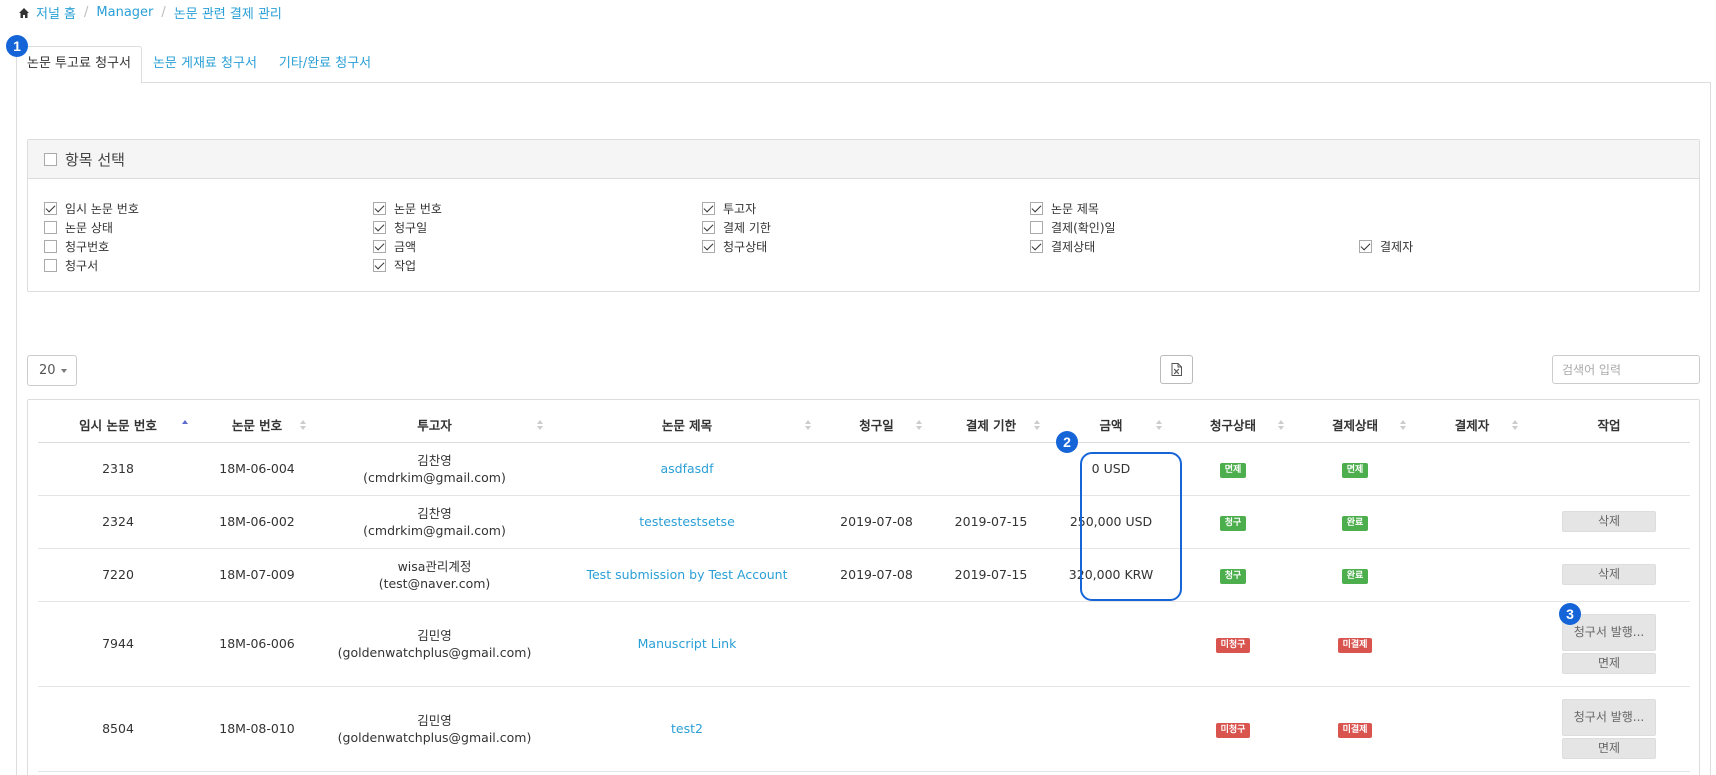 The width and height of the screenshot is (1716, 775). Describe the element at coordinates (434, 425) in the screenshot. I see `column-header: 투고자` at that location.